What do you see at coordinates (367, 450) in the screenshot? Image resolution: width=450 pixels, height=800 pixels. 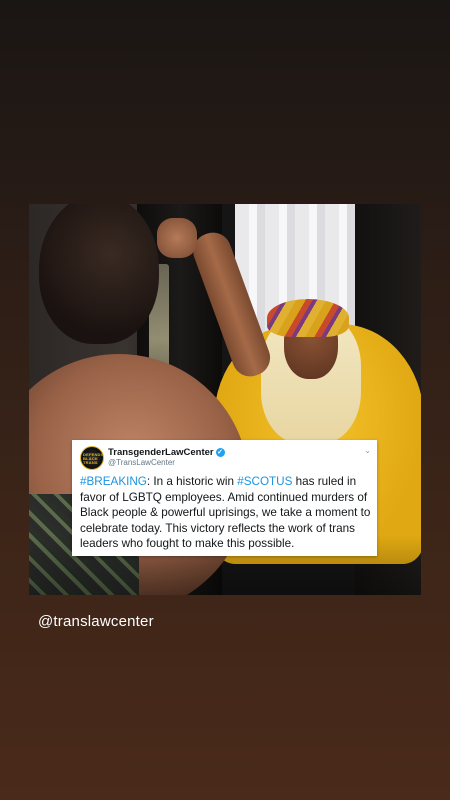 I see `chevron-down-icon: ⌄` at bounding box center [367, 450].